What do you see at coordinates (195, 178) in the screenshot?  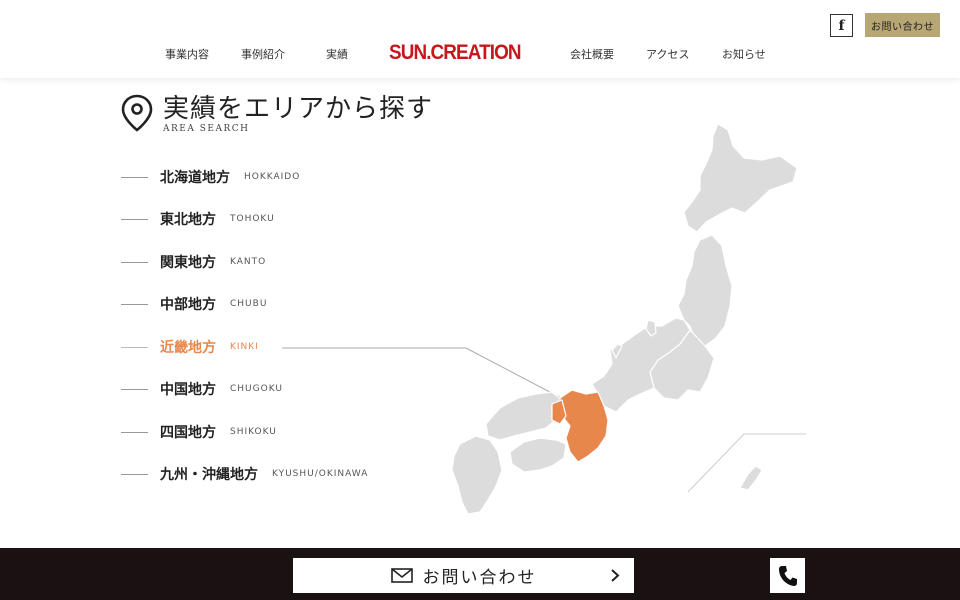 I see `region-label: 北海道地方` at bounding box center [195, 178].